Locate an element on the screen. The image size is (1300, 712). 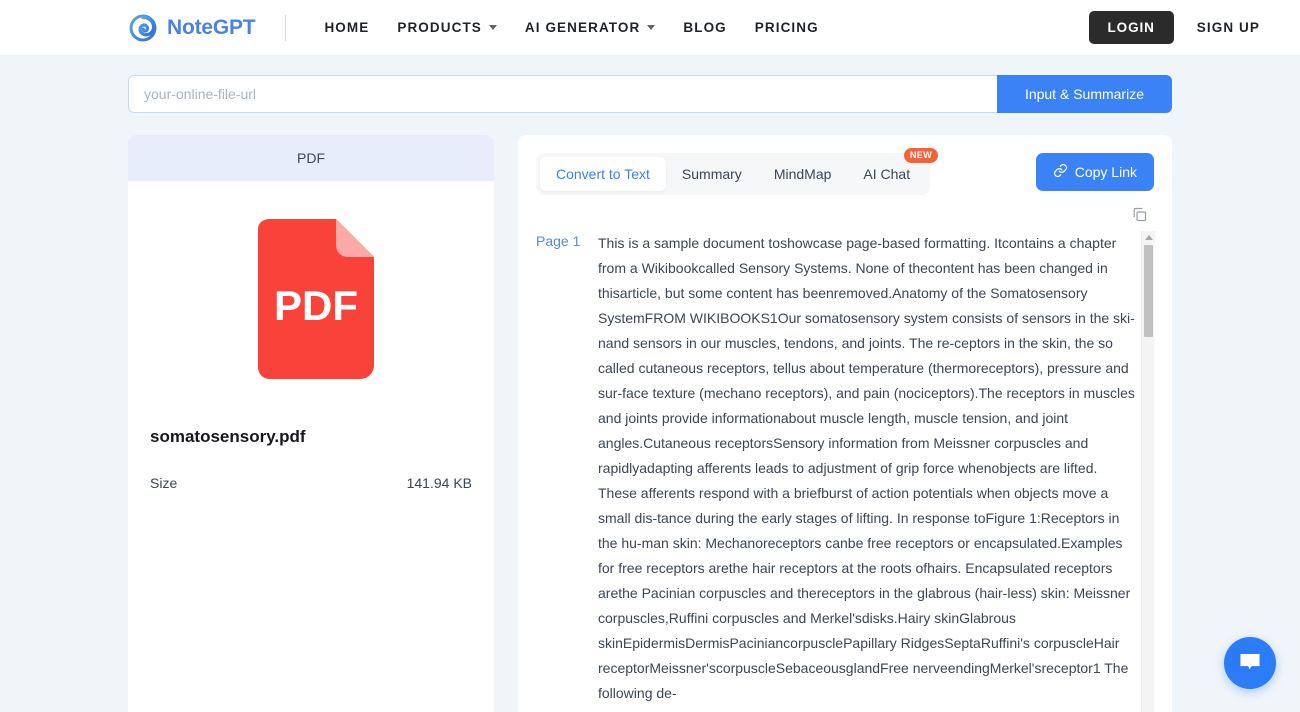
nav-label-pricing: PRICING is located at coordinates (786, 27).